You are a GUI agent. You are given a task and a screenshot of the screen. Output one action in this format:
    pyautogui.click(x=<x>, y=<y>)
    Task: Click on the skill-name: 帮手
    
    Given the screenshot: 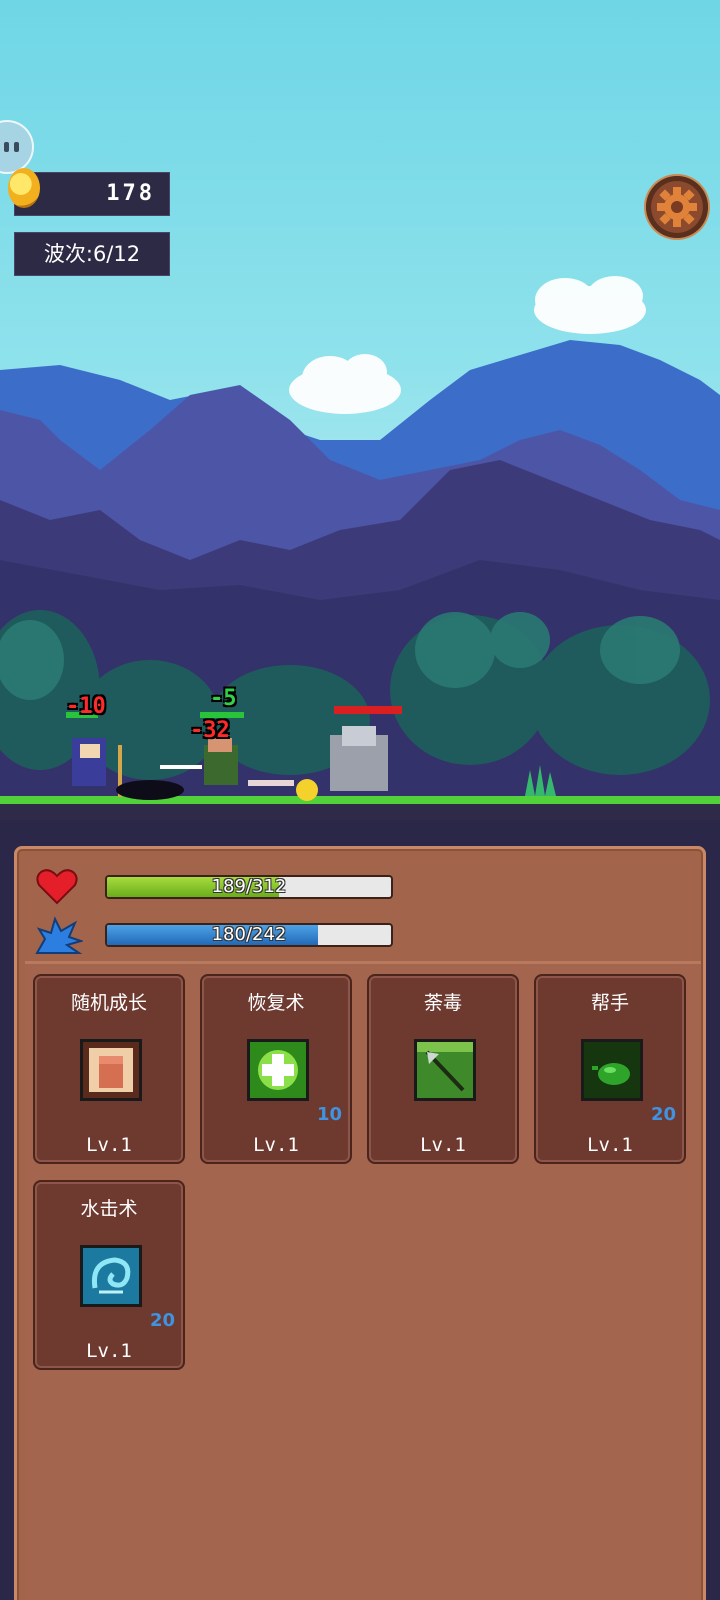 What is the action you would take?
    pyautogui.click(x=609, y=1003)
    